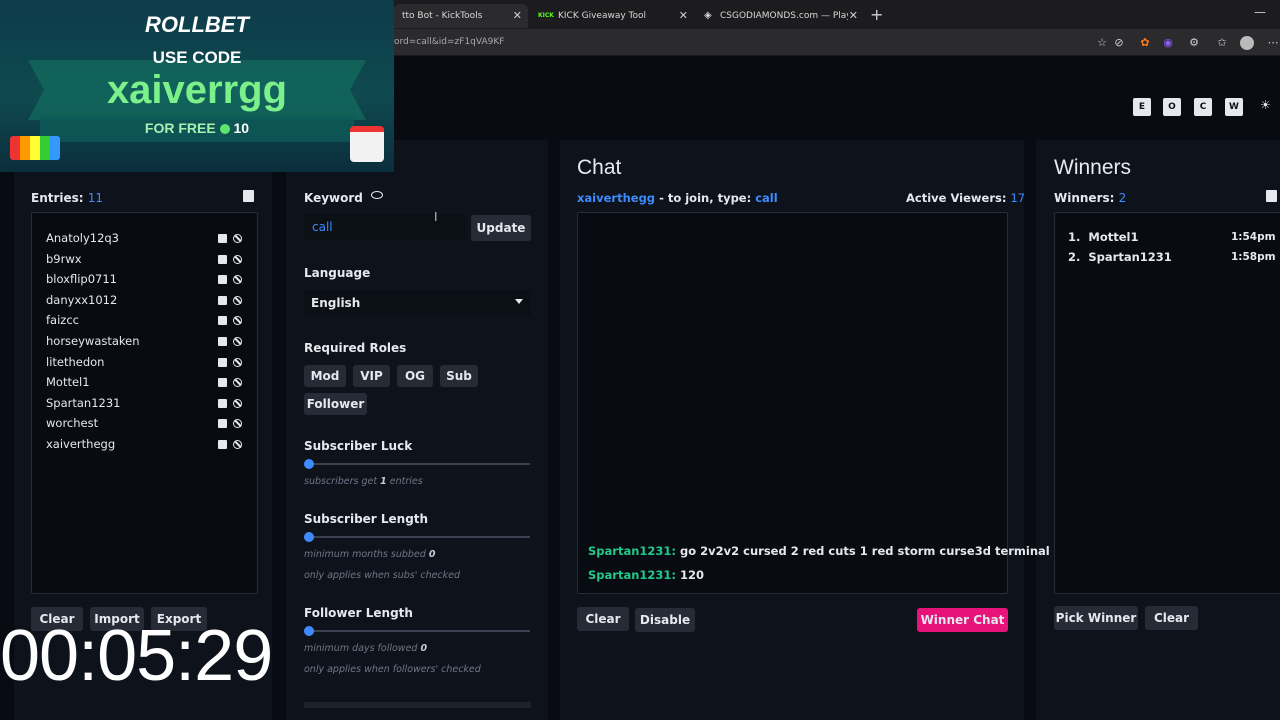 The height and width of the screenshot is (720, 1280). Describe the element at coordinates (367, 144) in the screenshot. I see `chicken-icon` at that location.